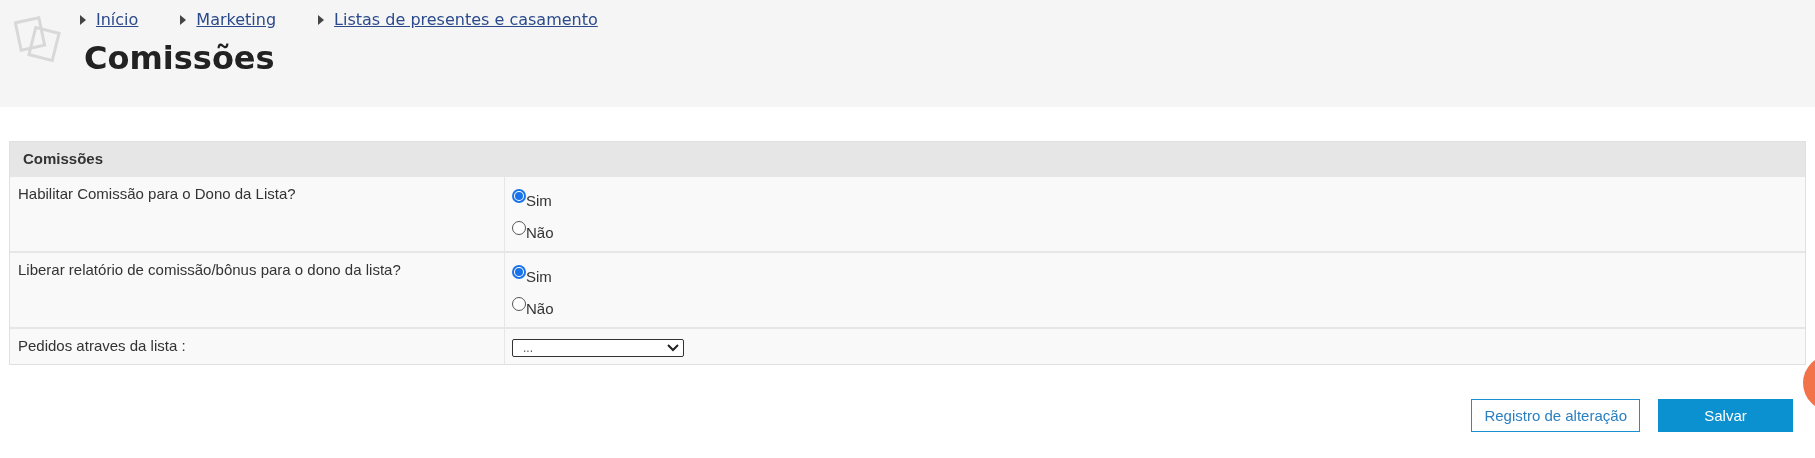 This screenshot has height=458, width=1815. Describe the element at coordinates (466, 19) in the screenshot. I see `breadcrumb-link: Listas de presentes e casamento` at that location.